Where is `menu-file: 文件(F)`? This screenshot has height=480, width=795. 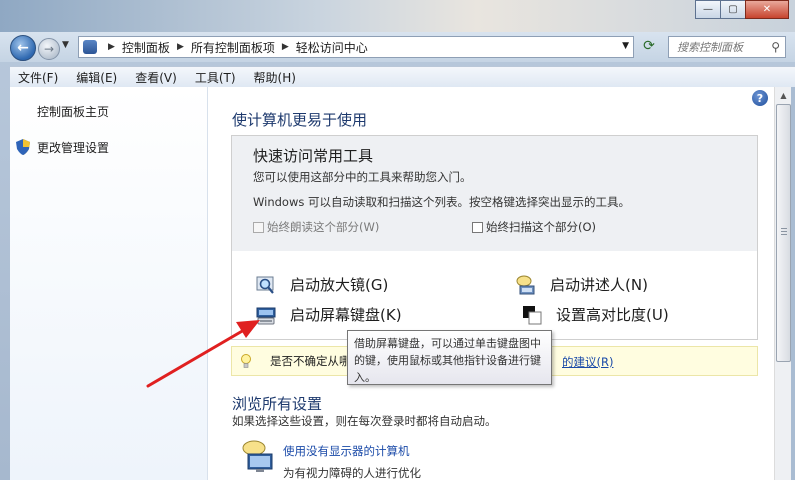 menu-file: 文件(F) is located at coordinates (38, 77).